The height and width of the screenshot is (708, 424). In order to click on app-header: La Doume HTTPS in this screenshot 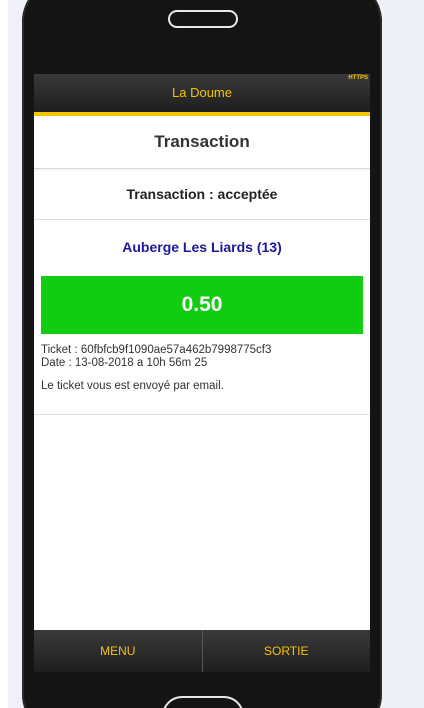, I will do `click(202, 95)`.